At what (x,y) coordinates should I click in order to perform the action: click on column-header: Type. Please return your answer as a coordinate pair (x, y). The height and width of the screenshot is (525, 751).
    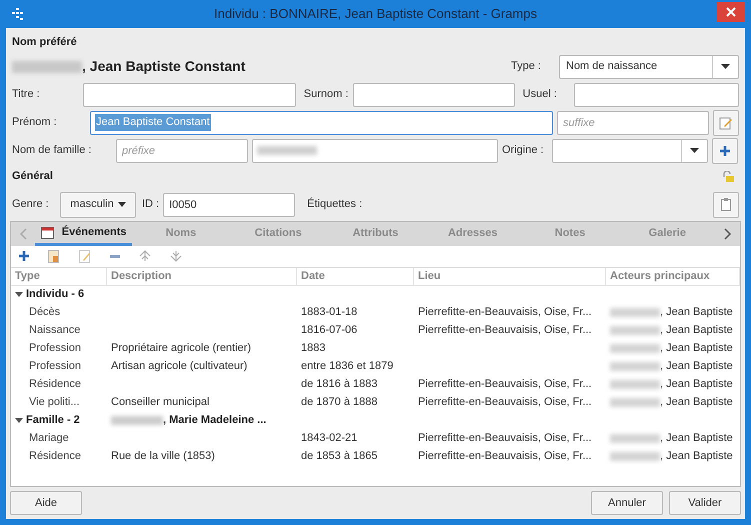
    Looking at the image, I should click on (59, 276).